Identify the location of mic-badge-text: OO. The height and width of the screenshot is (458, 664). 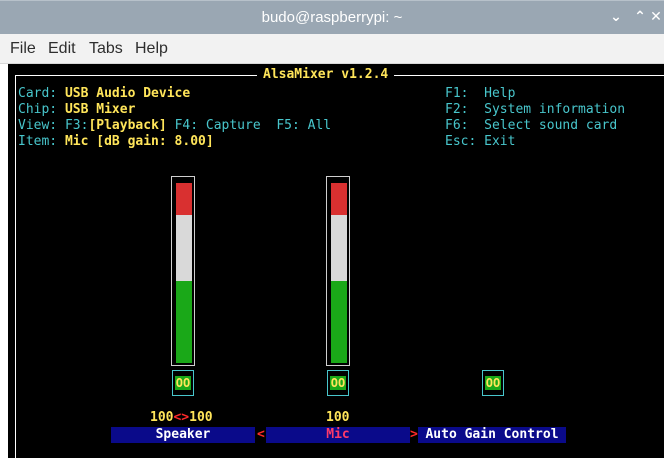
(338, 383).